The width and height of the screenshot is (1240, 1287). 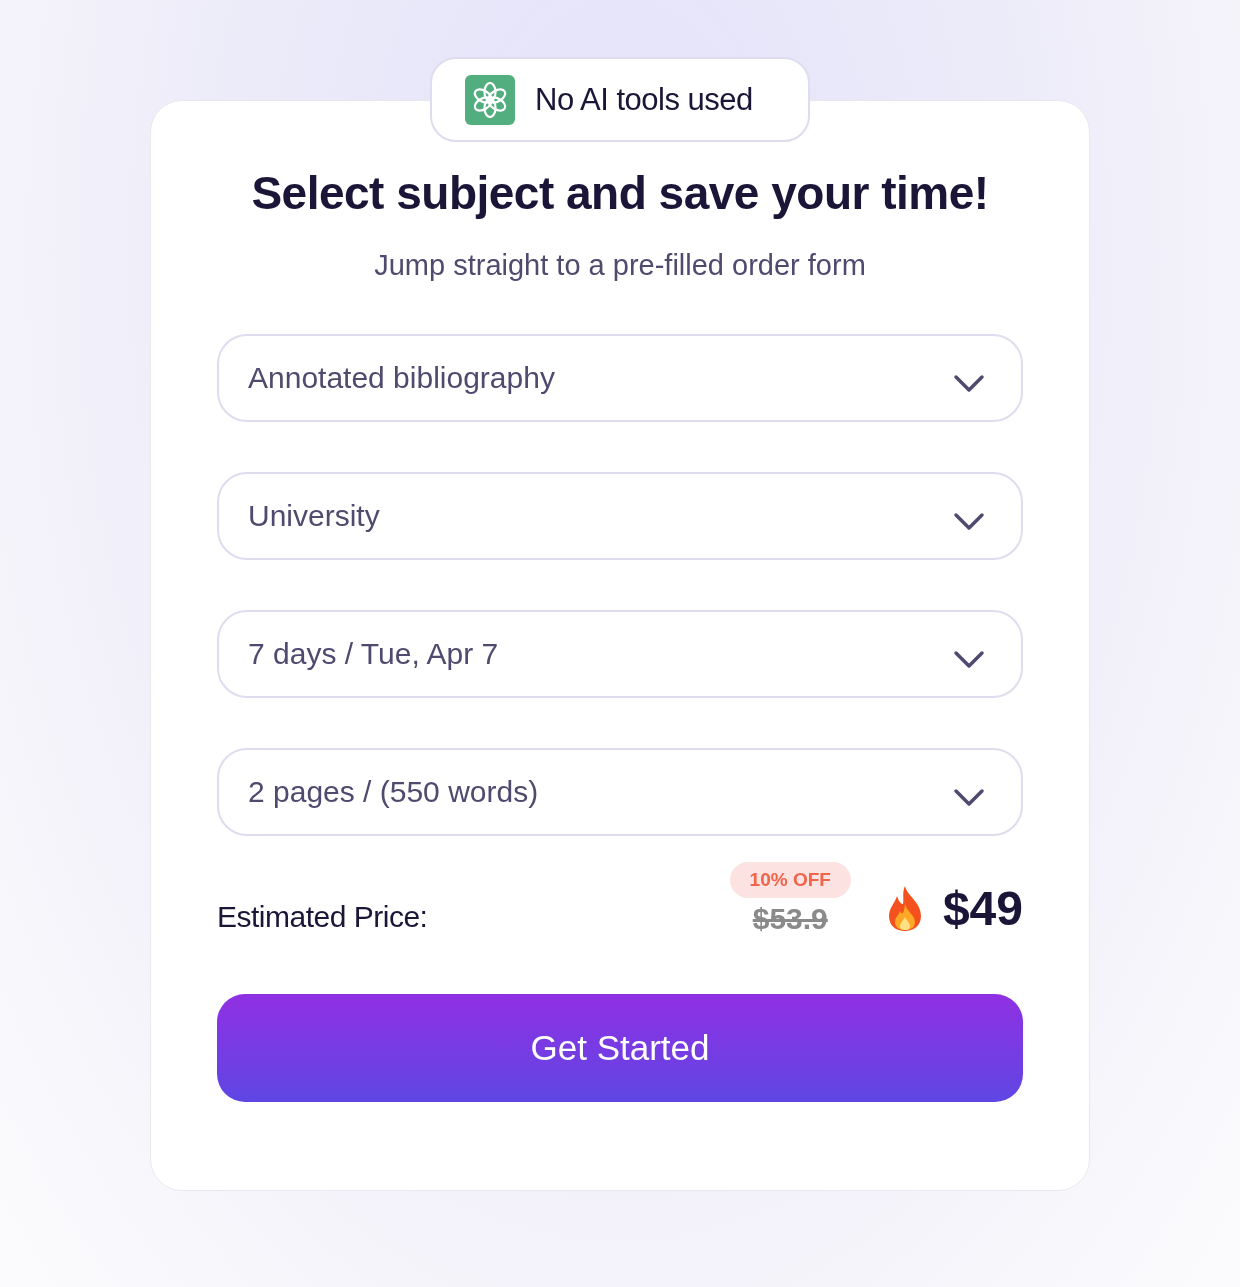 What do you see at coordinates (982, 908) in the screenshot?
I see `price: $49` at bounding box center [982, 908].